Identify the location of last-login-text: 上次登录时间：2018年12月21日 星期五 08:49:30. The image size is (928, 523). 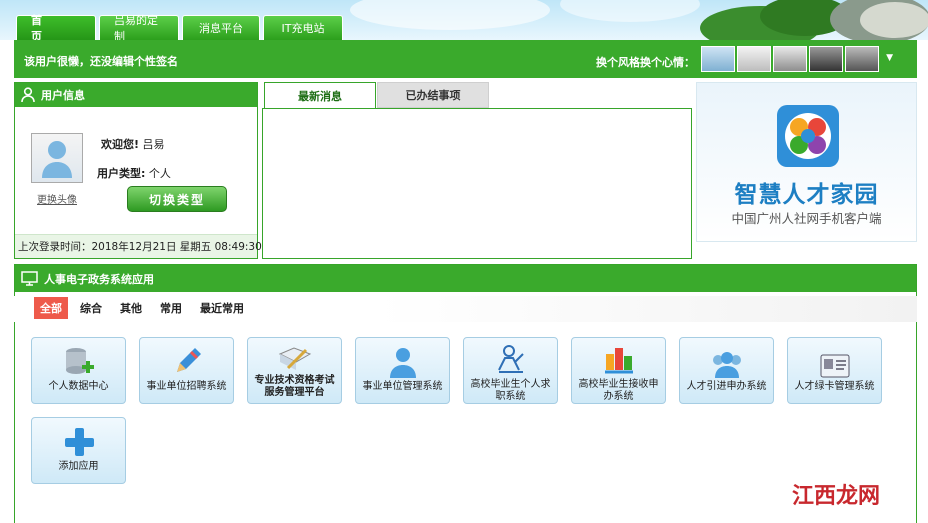
(138, 246).